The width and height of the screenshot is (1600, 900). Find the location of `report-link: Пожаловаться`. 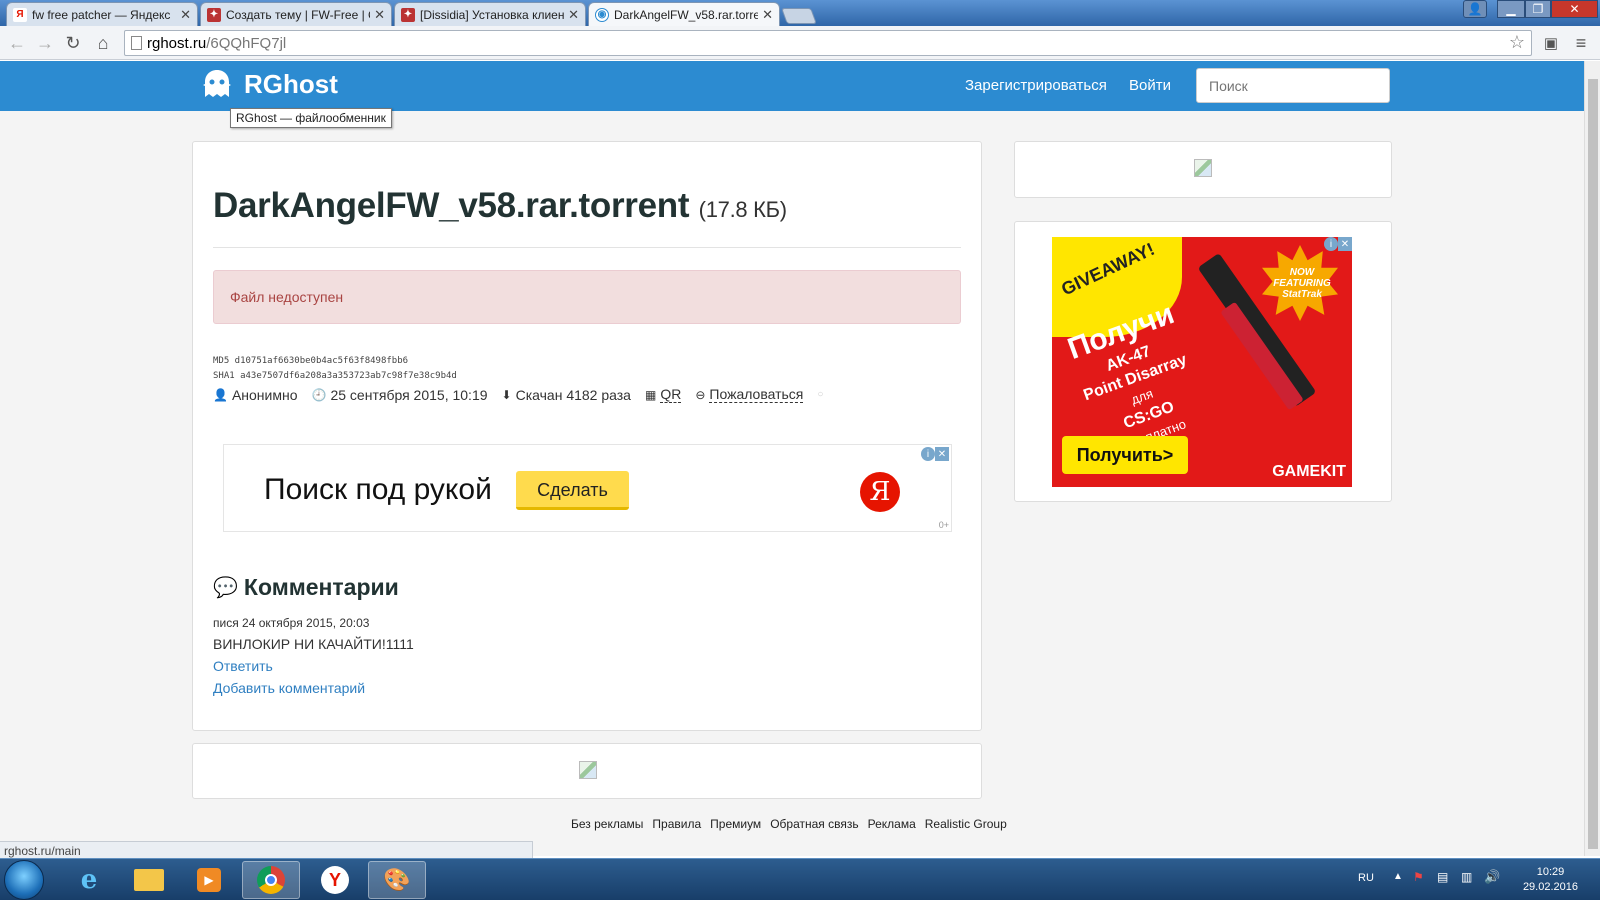

report-link: Пожаловаться is located at coordinates (756, 394).